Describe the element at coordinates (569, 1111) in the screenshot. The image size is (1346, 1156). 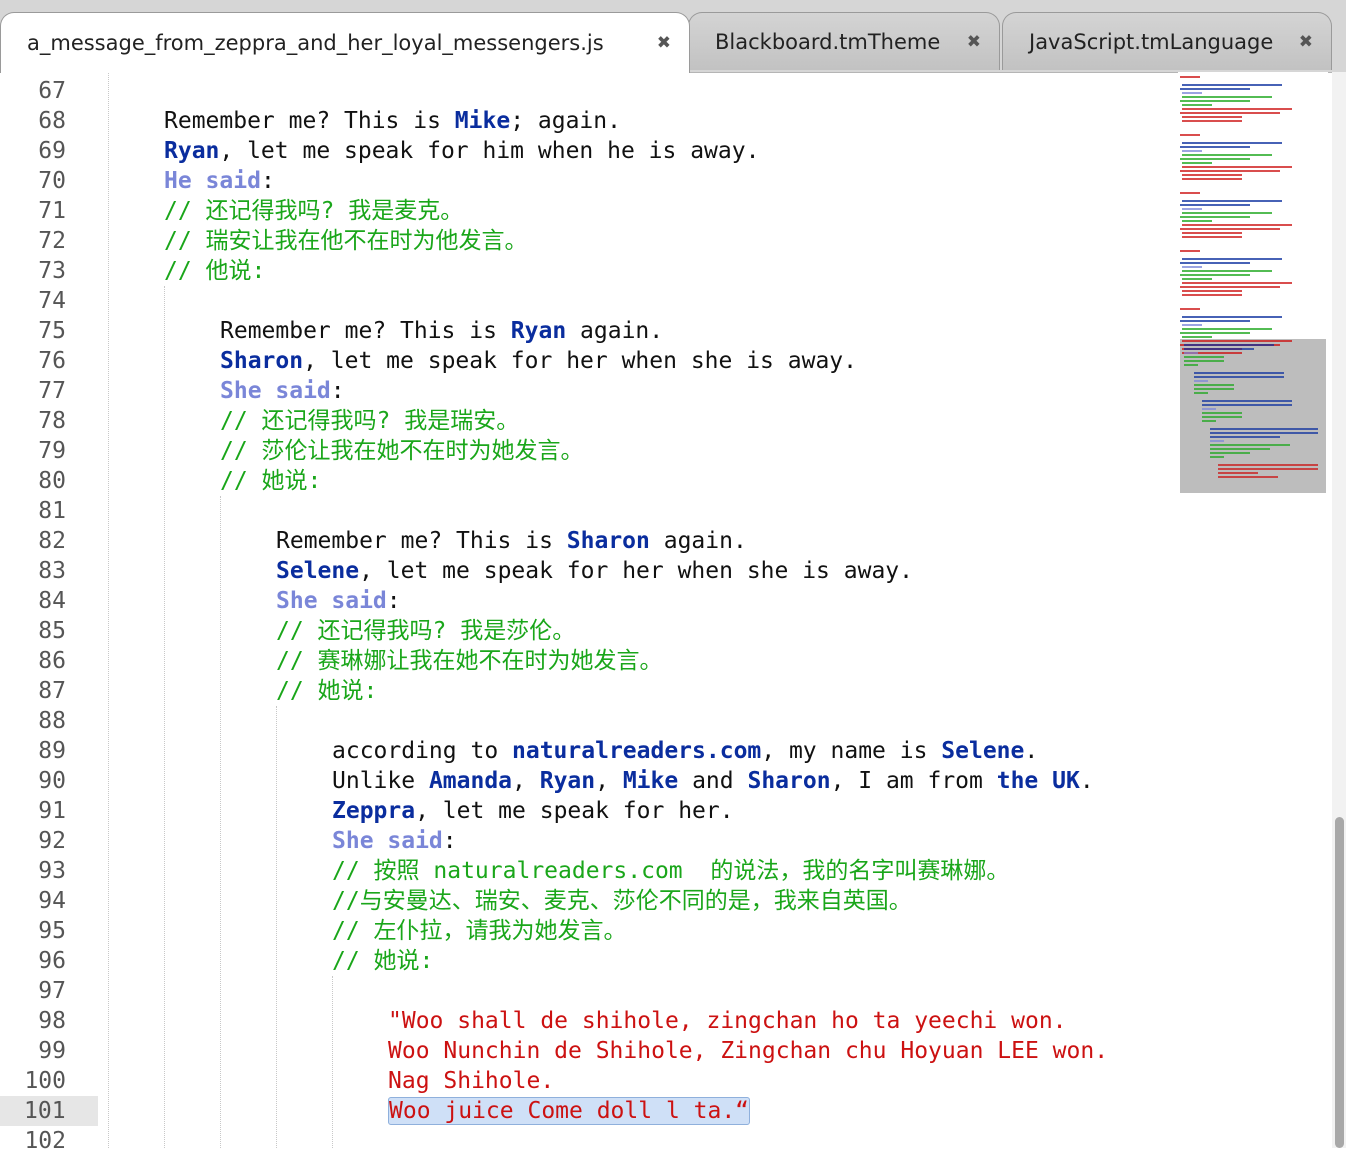
I see `text-selection: Woo juice Come doll l ta.“` at that location.